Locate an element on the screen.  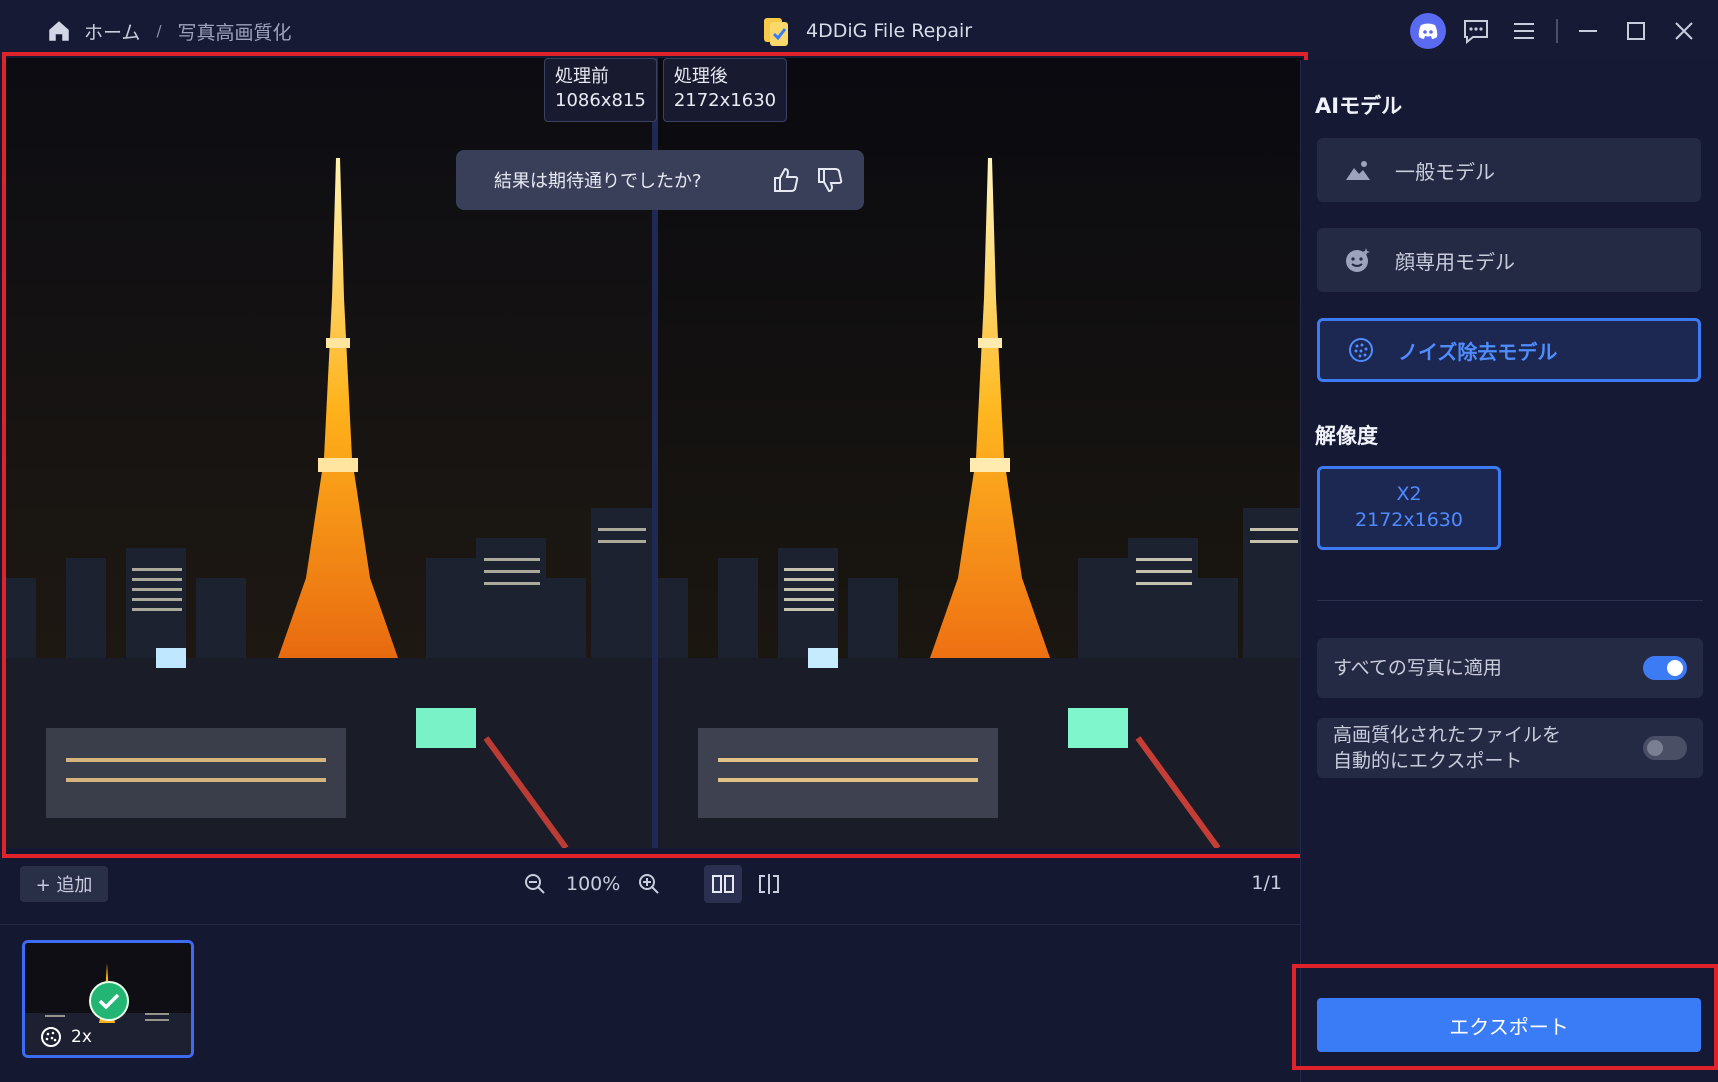
discord-icon is located at coordinates (1428, 31).